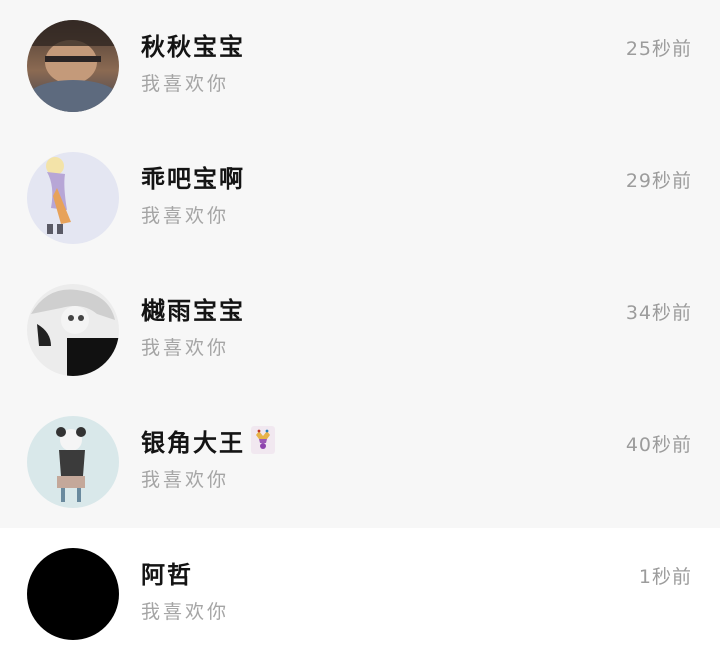 This screenshot has height=664, width=720. I want to click on anime-monochrome-avatar-icon, so click(73, 330).